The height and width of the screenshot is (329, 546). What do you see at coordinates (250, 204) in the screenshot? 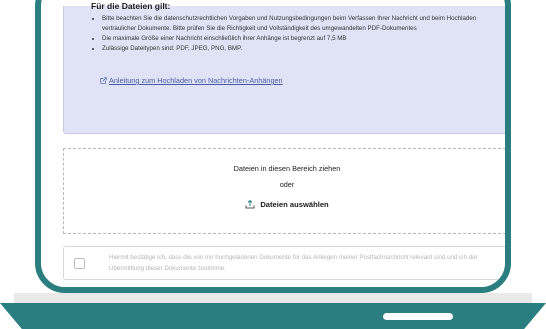
I see `upload-icon` at bounding box center [250, 204].